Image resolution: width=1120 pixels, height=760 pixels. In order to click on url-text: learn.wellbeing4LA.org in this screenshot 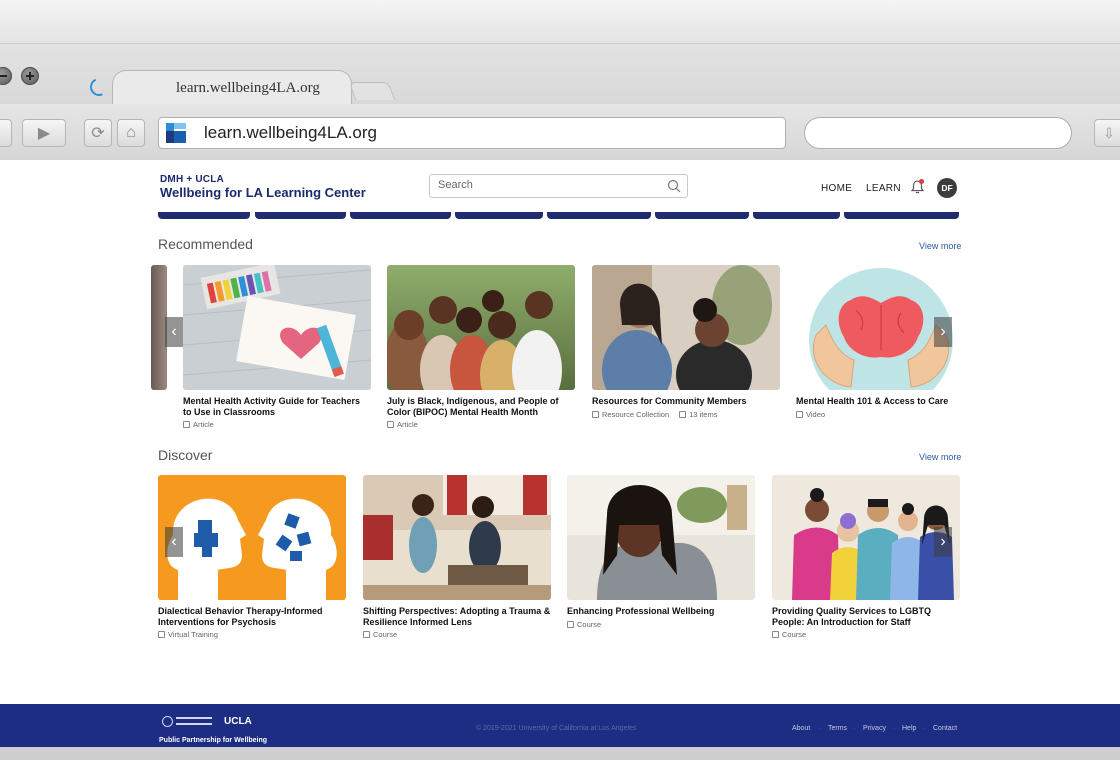, I will do `click(290, 132)`.